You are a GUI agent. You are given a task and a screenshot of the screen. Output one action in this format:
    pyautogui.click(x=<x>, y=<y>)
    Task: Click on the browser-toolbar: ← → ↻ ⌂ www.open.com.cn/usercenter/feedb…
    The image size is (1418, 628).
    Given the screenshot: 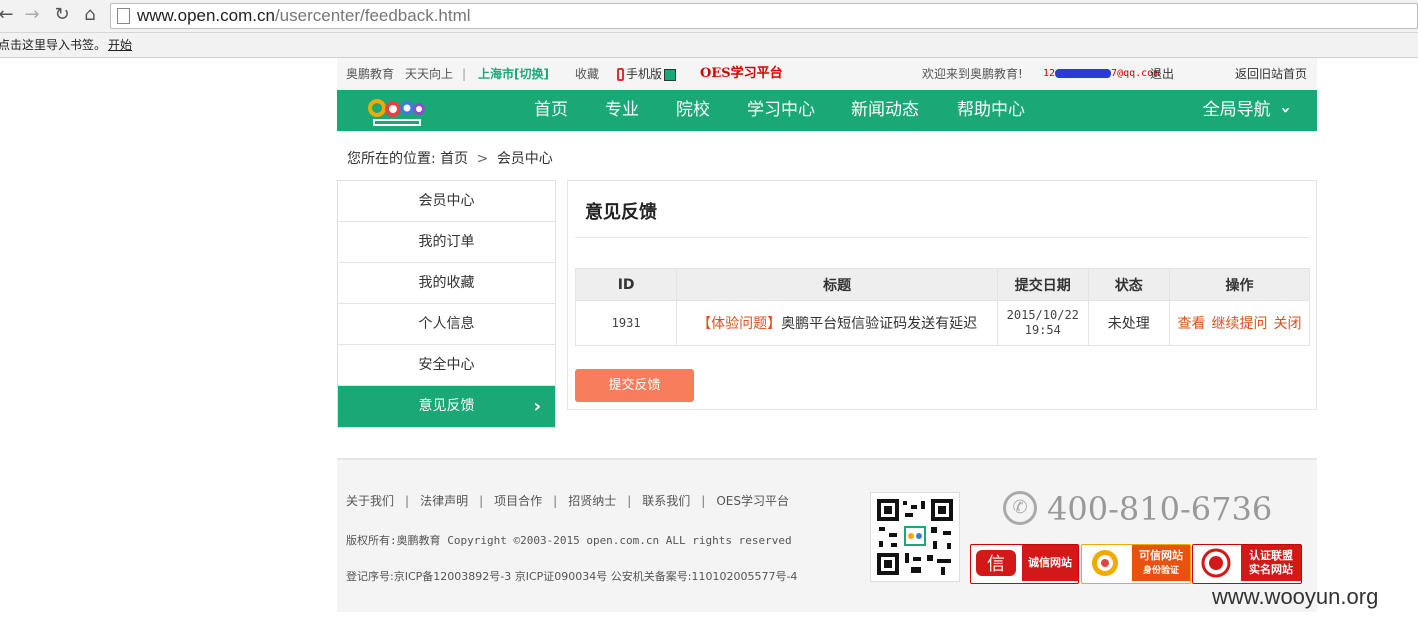 What is the action you would take?
    pyautogui.click(x=709, y=16)
    